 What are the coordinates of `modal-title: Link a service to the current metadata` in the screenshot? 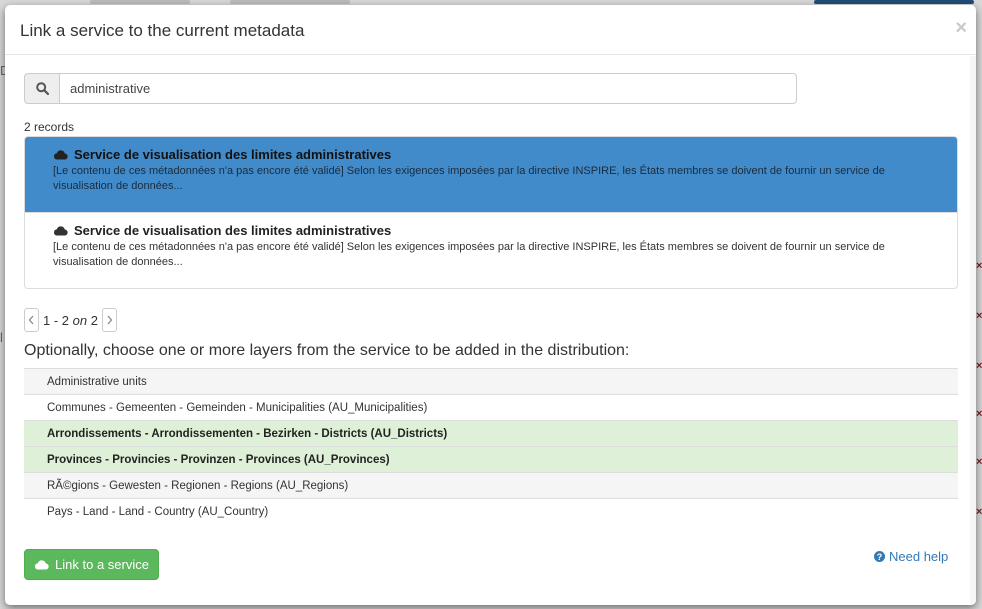 It's located at (162, 30).